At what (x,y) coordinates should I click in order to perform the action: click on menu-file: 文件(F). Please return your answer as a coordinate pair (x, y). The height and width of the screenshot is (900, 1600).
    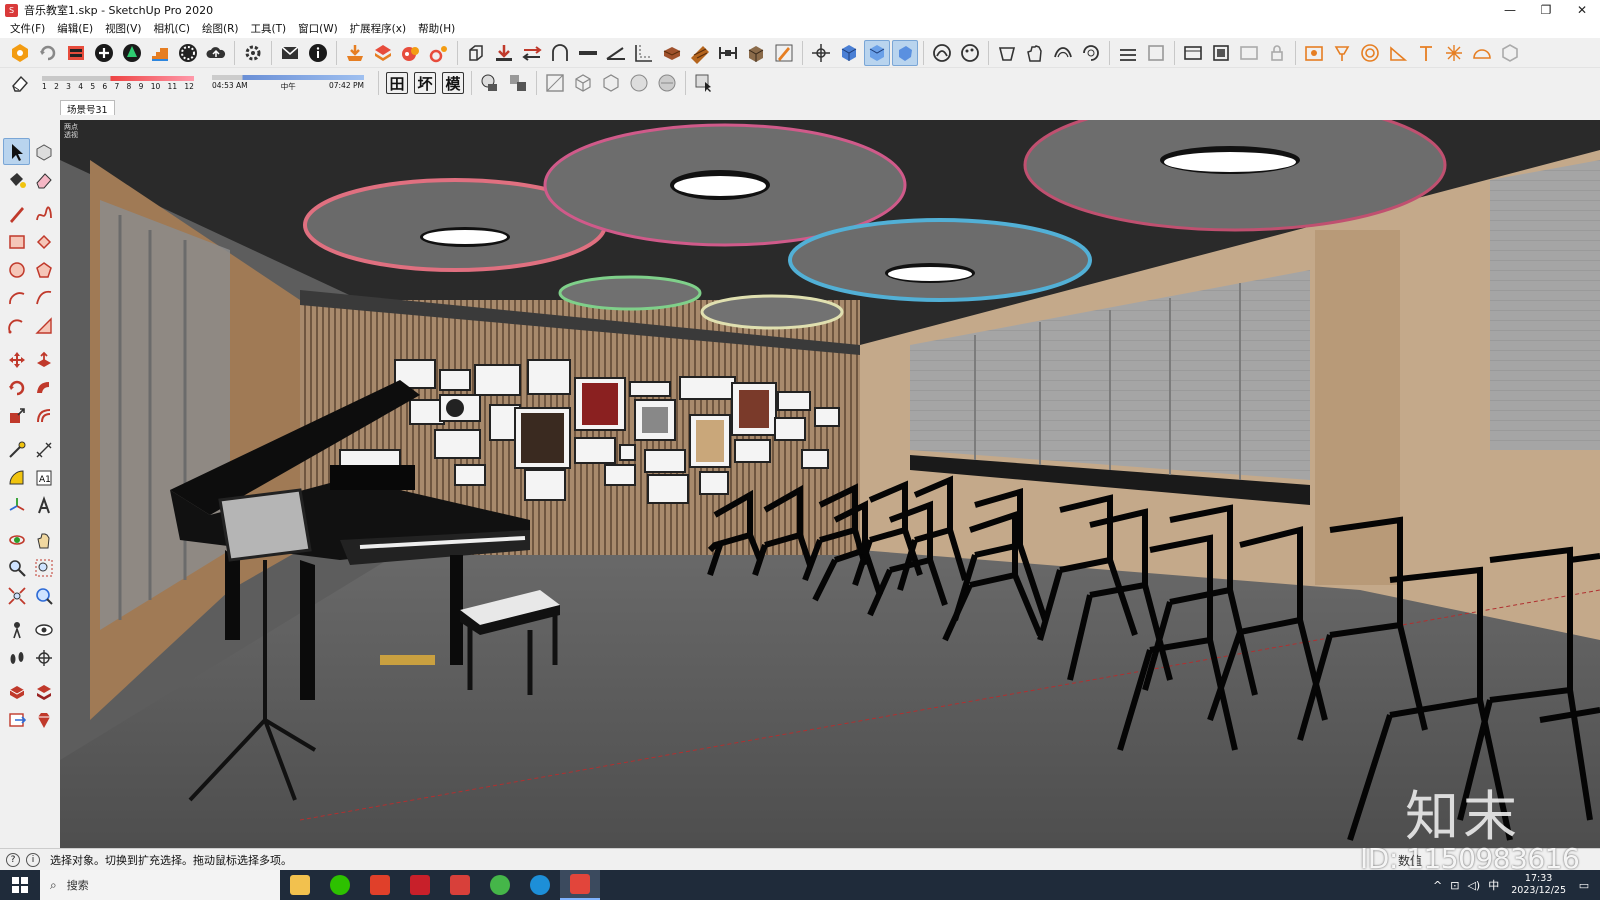
    Looking at the image, I should click on (27, 29).